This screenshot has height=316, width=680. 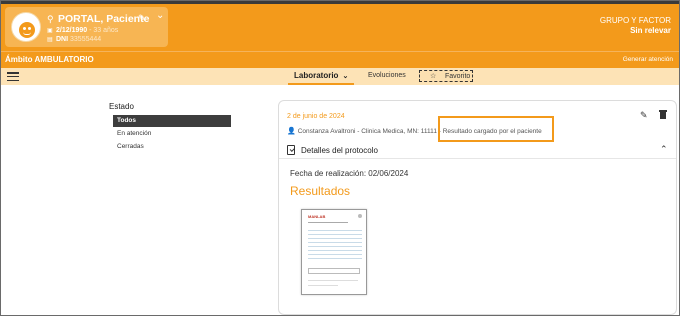 I want to click on estado-item-todos: Todos, so click(x=172, y=121).